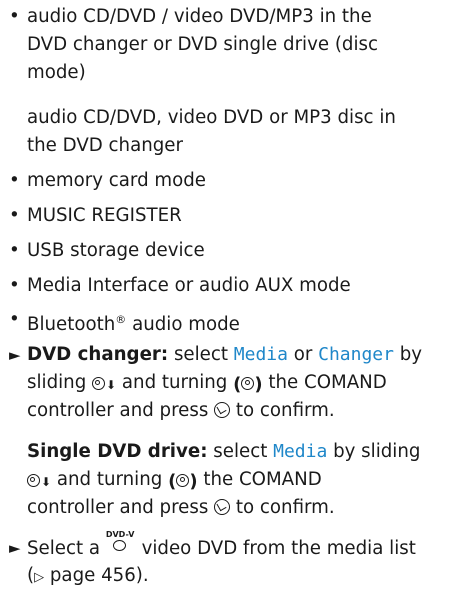  I want to click on dvd-video-icon: DVD-V, so click(121, 543).